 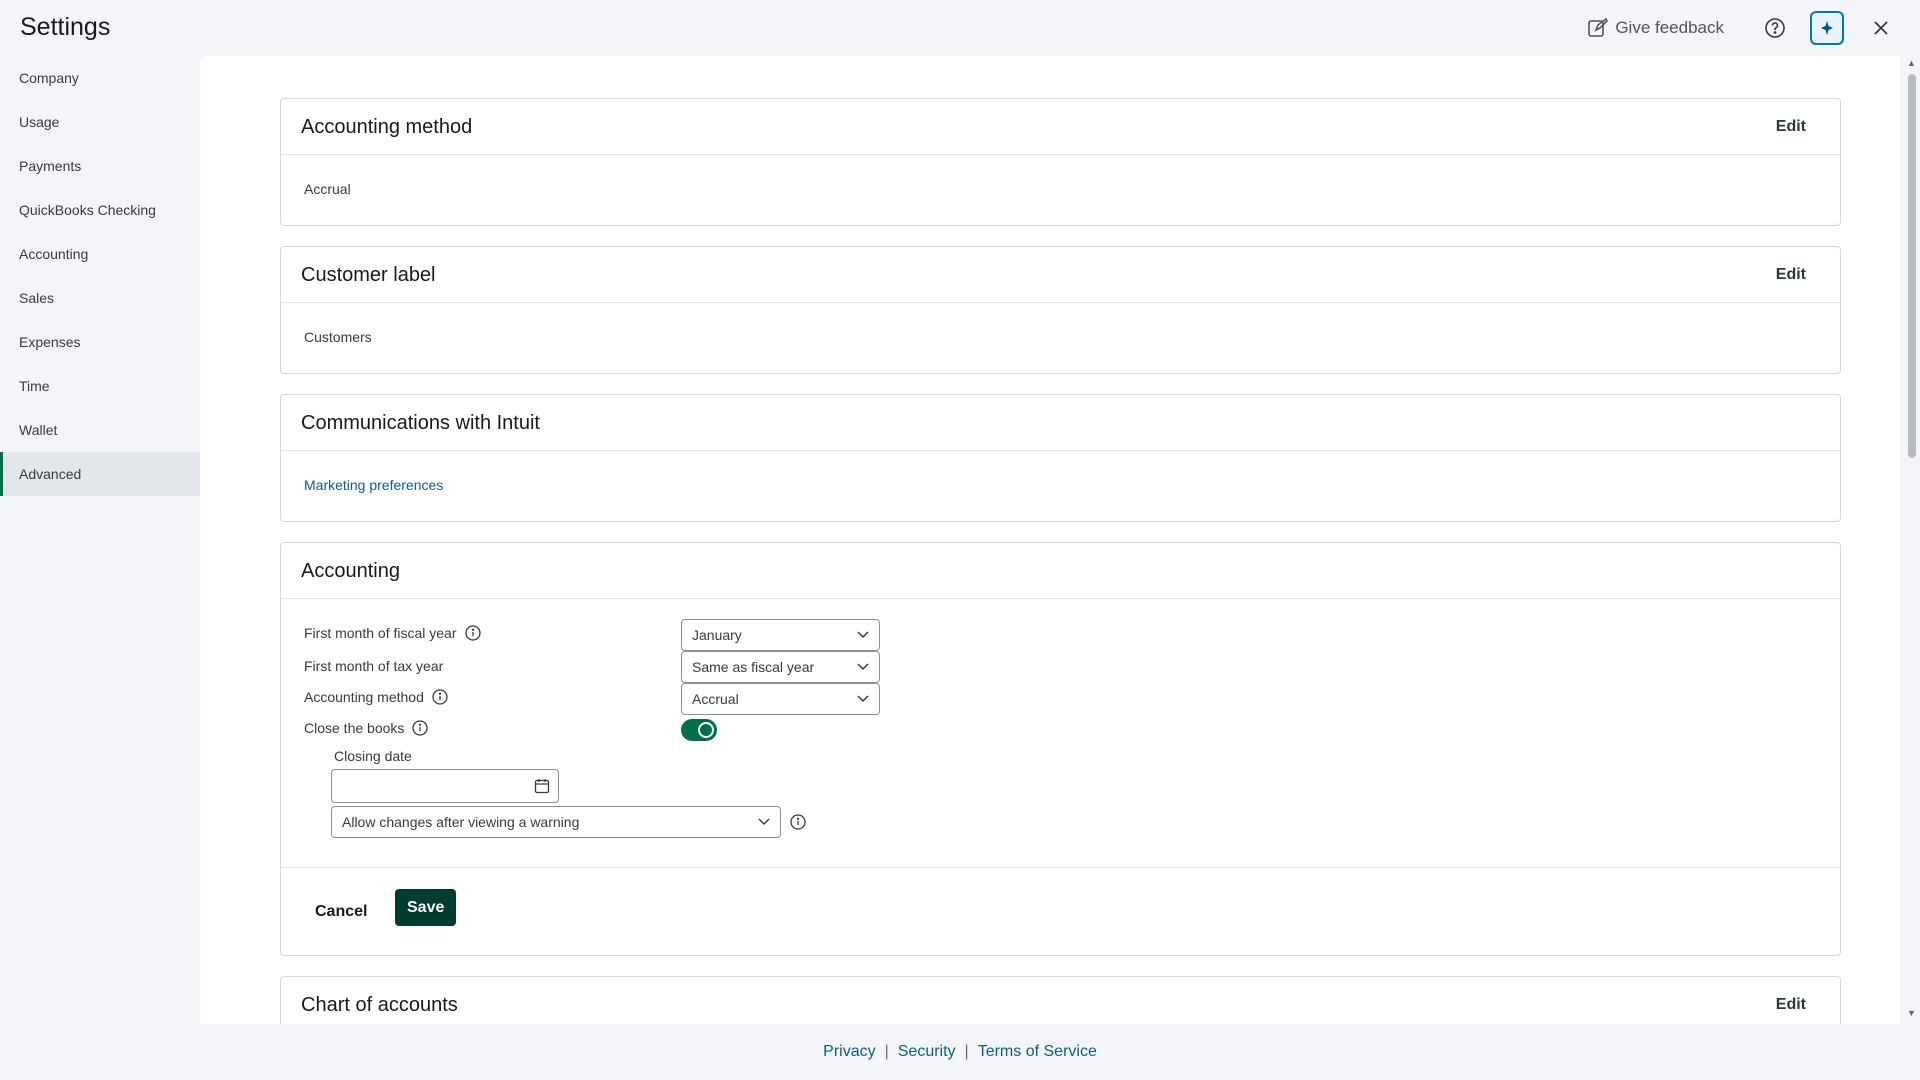 What do you see at coordinates (927, 1052) in the screenshot?
I see `security-link: Security` at bounding box center [927, 1052].